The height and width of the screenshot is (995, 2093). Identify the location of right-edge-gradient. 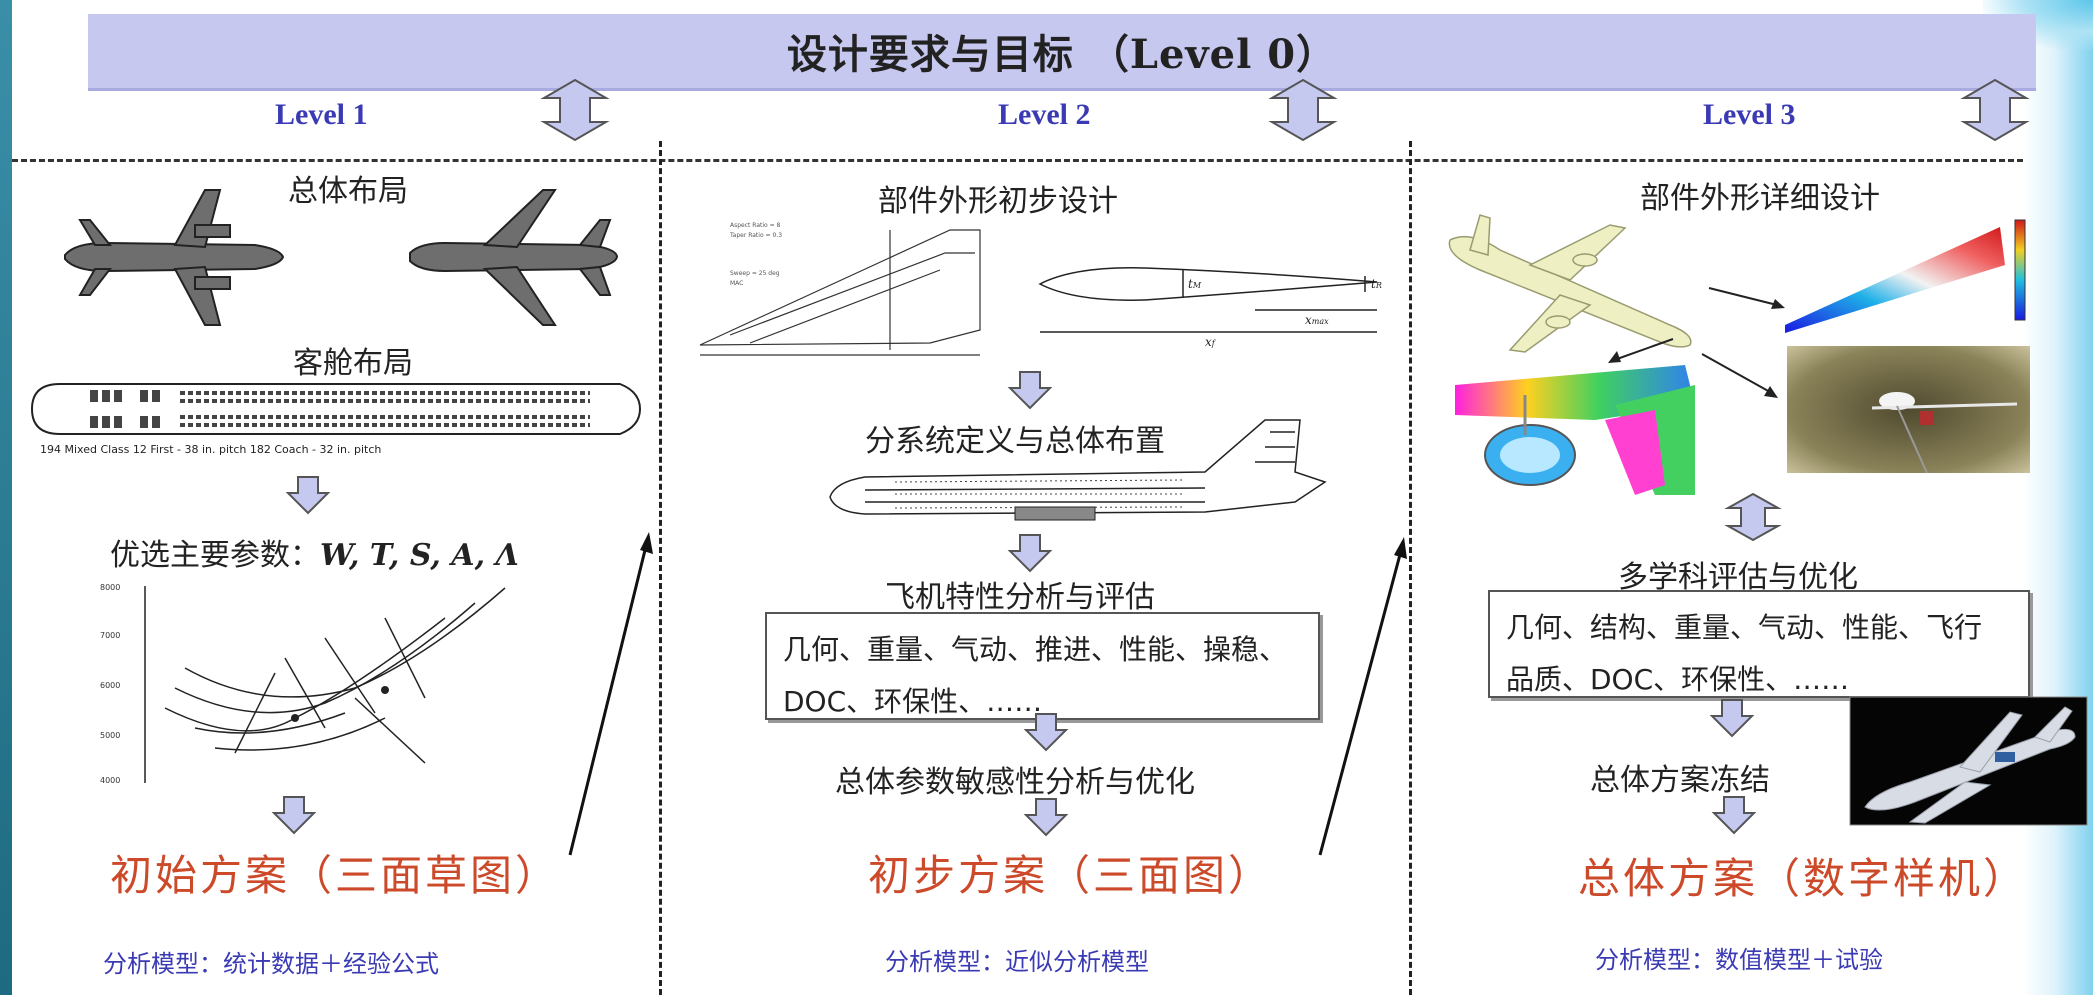
(2058, 497).